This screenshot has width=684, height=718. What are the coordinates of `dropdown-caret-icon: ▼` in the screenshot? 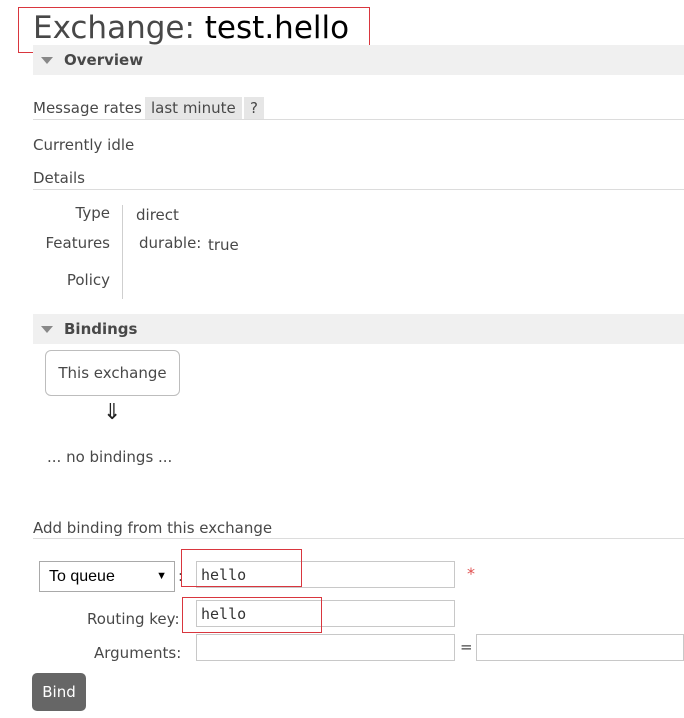 It's located at (161, 576).